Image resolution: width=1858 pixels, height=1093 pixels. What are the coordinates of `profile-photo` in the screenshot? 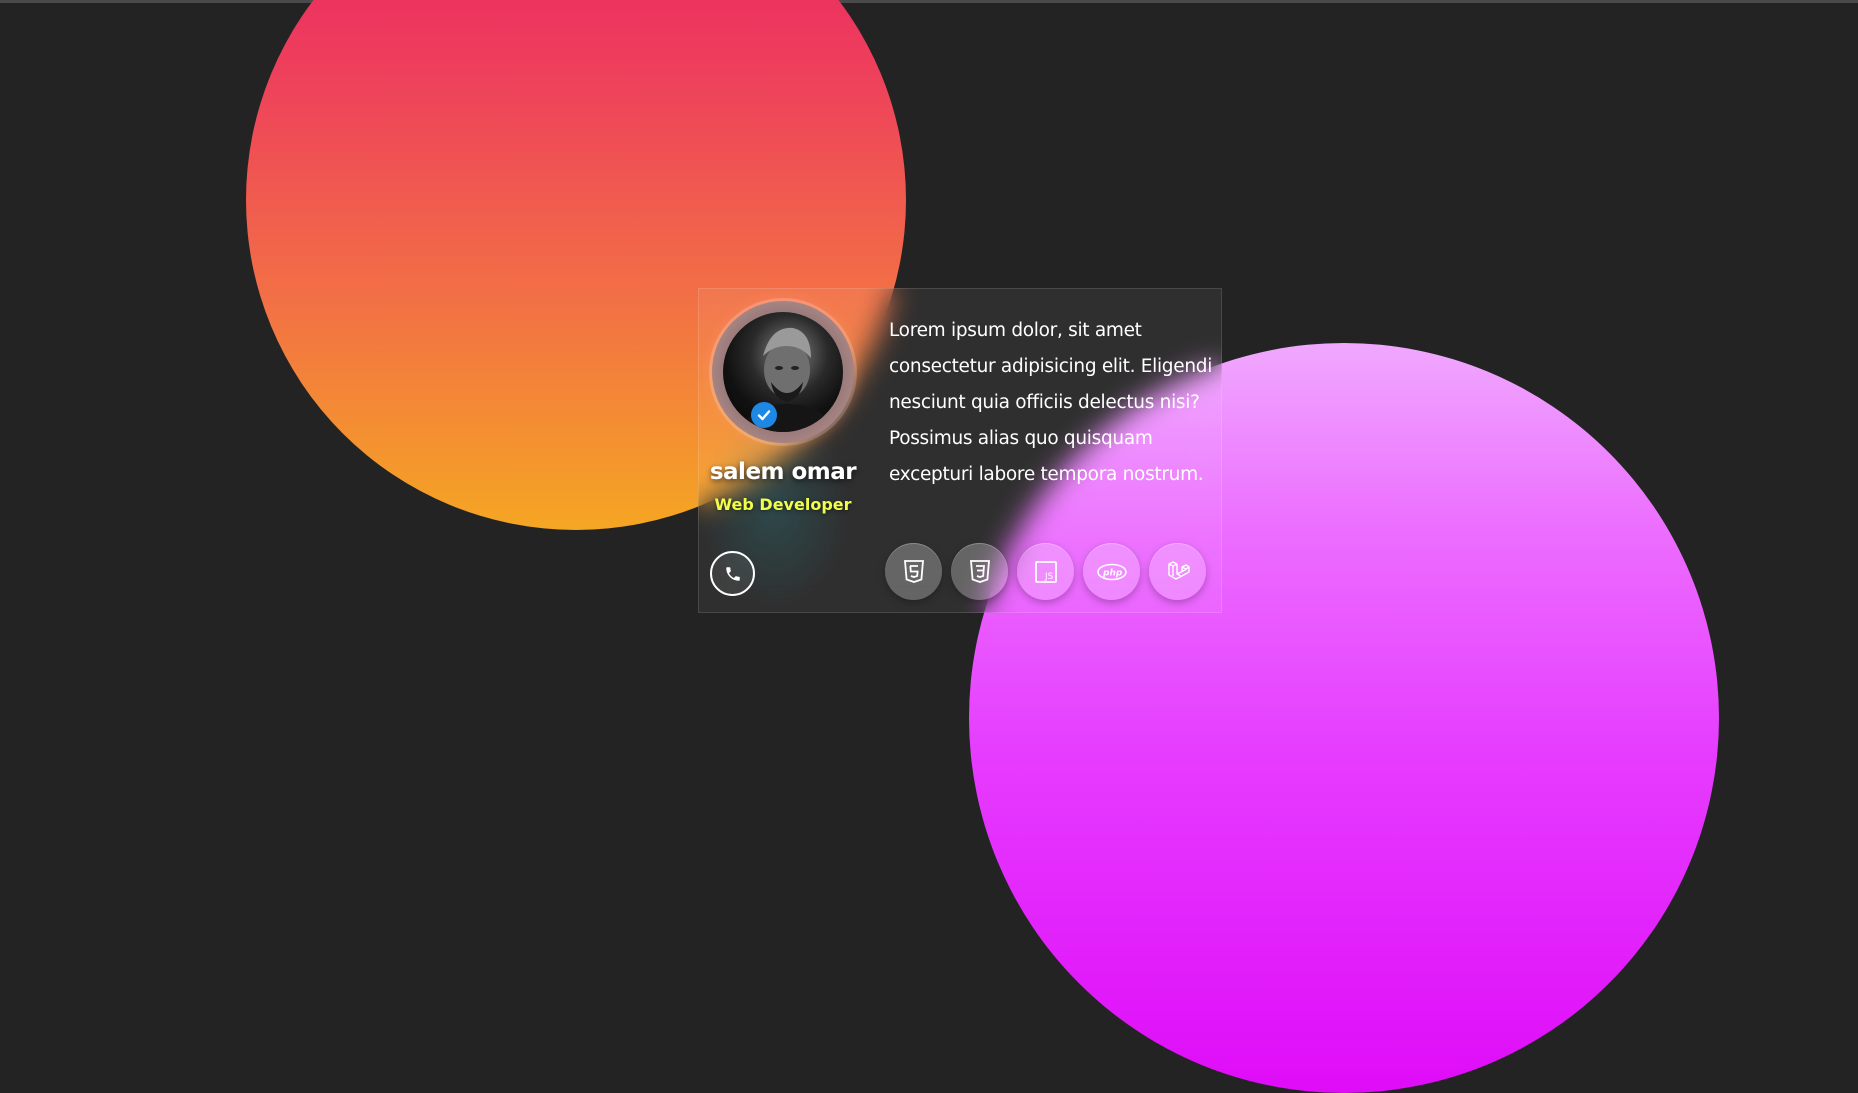 It's located at (783, 372).